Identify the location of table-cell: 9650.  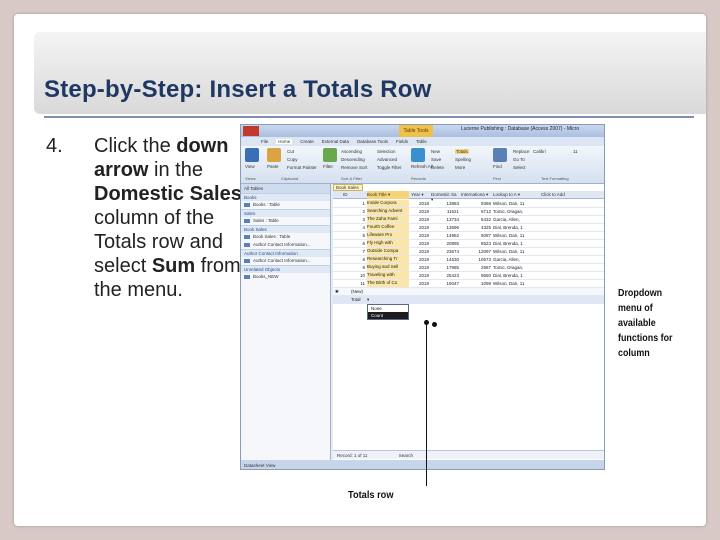
(476, 275).